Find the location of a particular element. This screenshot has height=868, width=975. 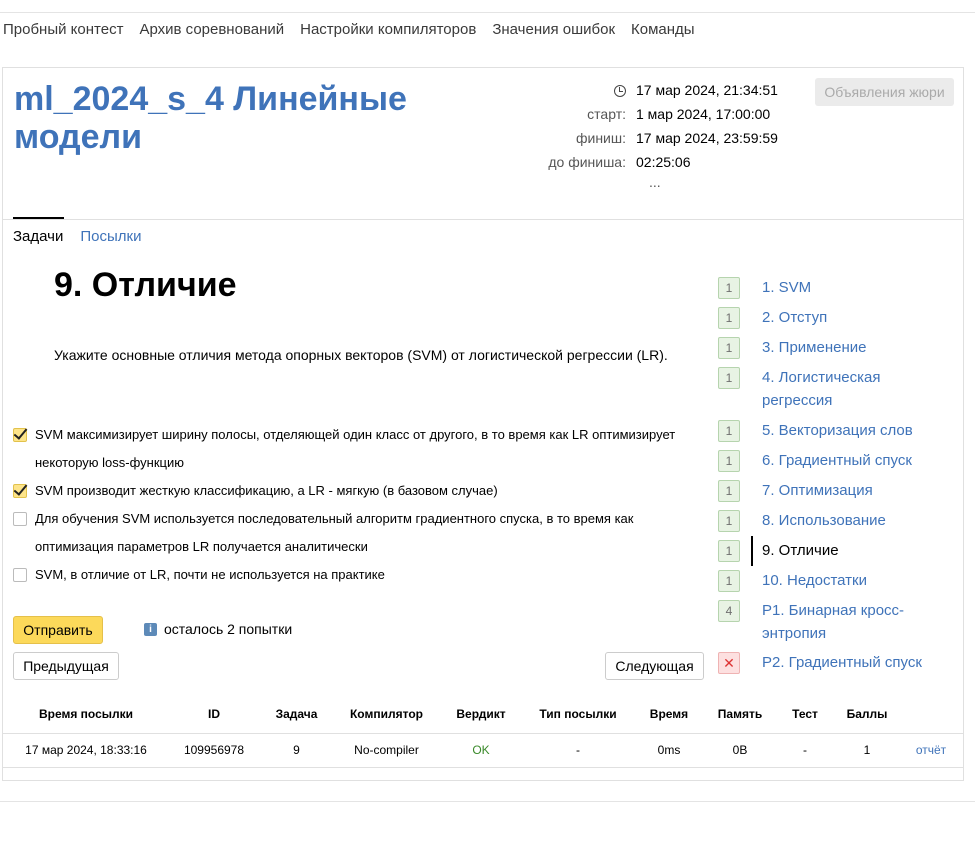

col-test: Тест is located at coordinates (805, 713).